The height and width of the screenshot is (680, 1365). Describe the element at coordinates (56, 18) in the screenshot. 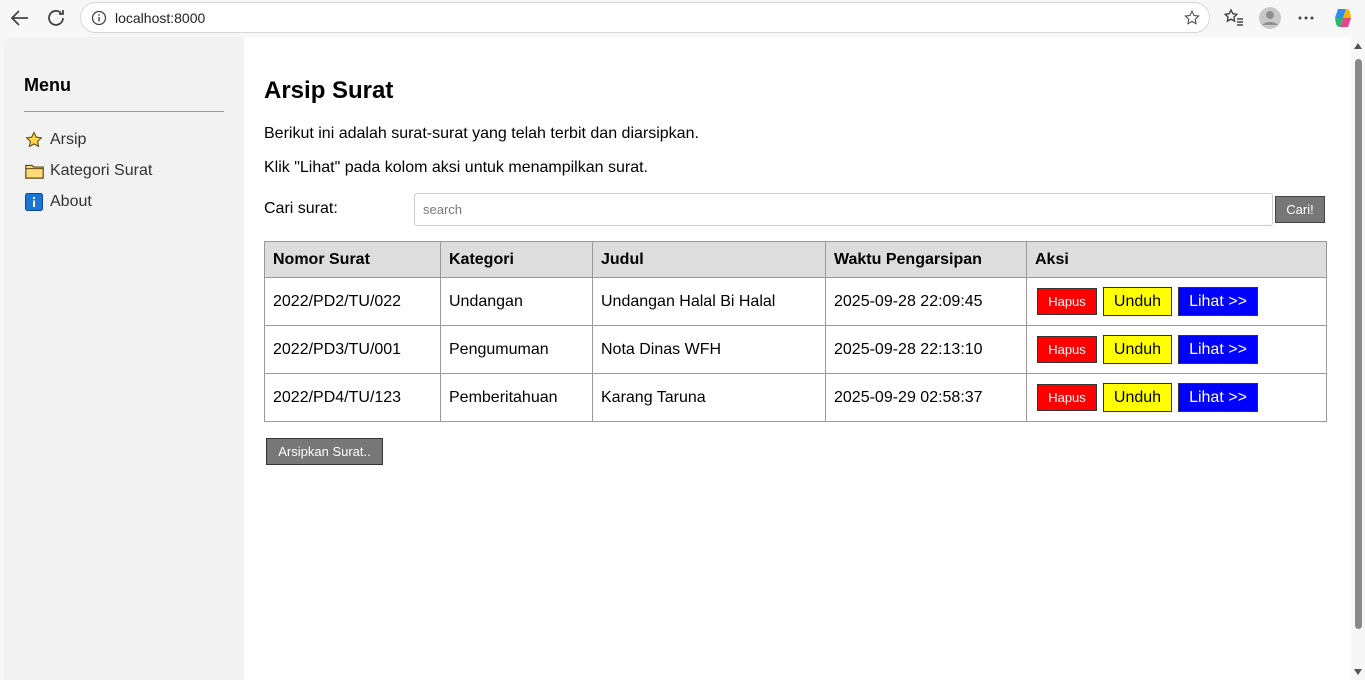

I see `reload-icon` at that location.